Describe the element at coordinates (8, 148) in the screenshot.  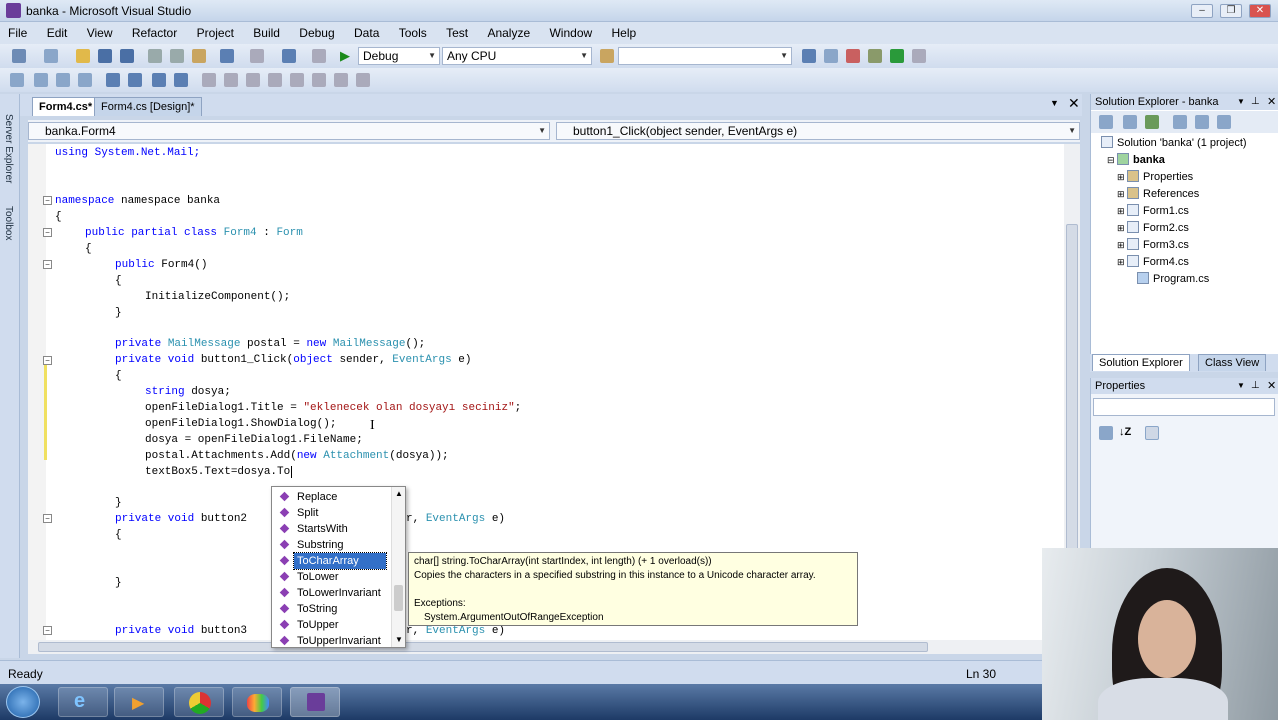
I see `server-explorer-tab: Server Explorer` at that location.